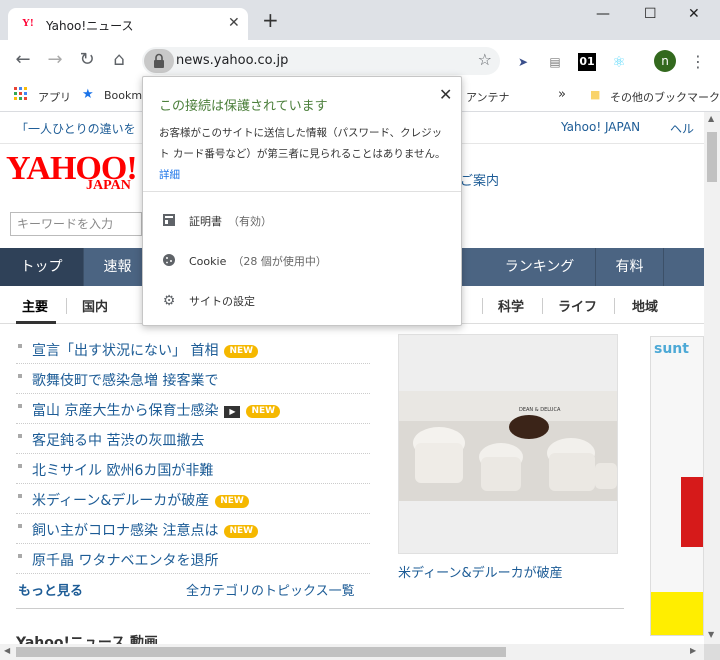 The image size is (720, 660). I want to click on news-item: 飼い主がコロナ感染 注意点は NEW, so click(193, 529).